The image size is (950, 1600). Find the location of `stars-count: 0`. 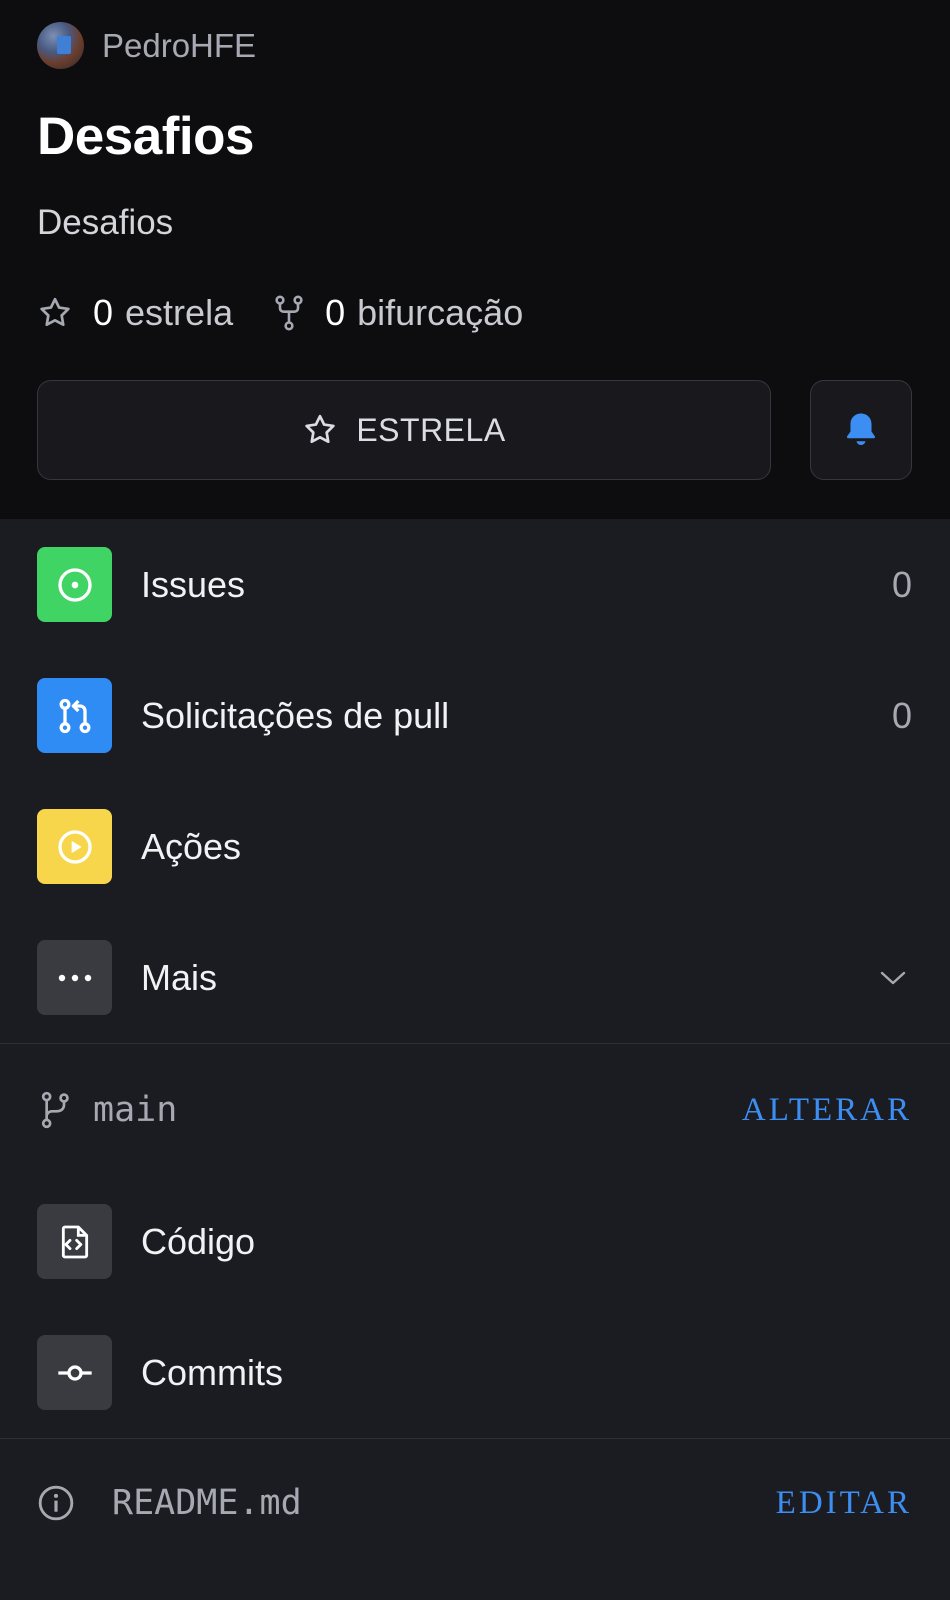

stars-count: 0 is located at coordinates (103, 312).